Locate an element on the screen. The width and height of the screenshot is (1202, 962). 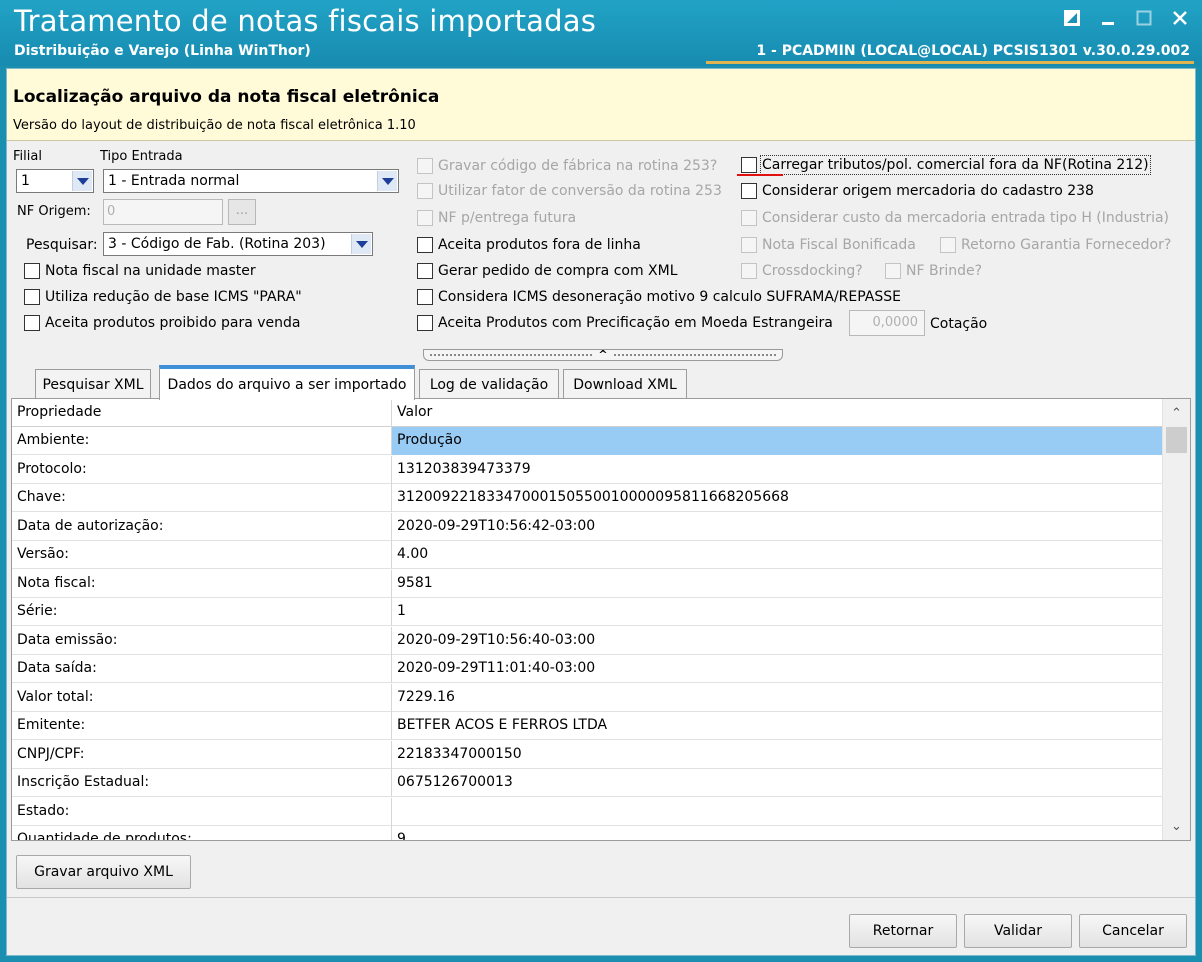
cotacao-input: 0,0000 is located at coordinates (887, 323).